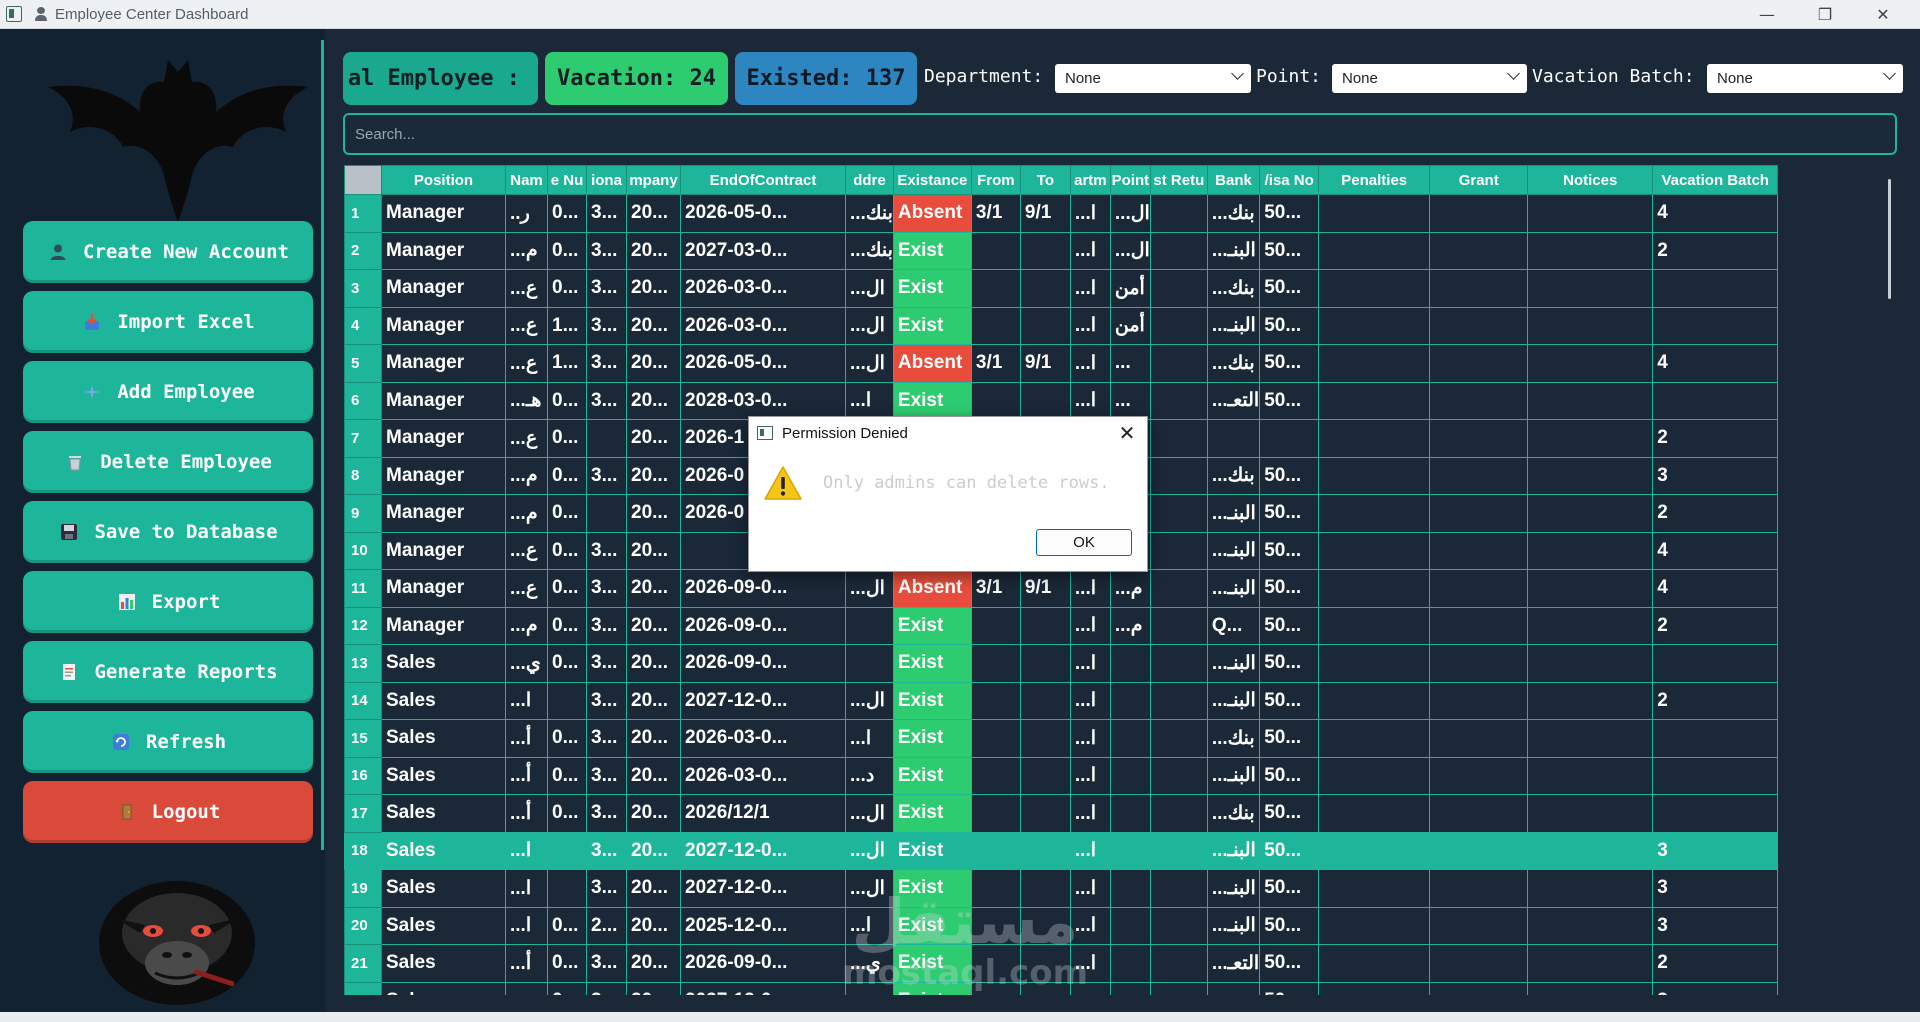 Image resolution: width=1920 pixels, height=1022 pixels. I want to click on table-cell: ...التعـ, so click(1233, 963).